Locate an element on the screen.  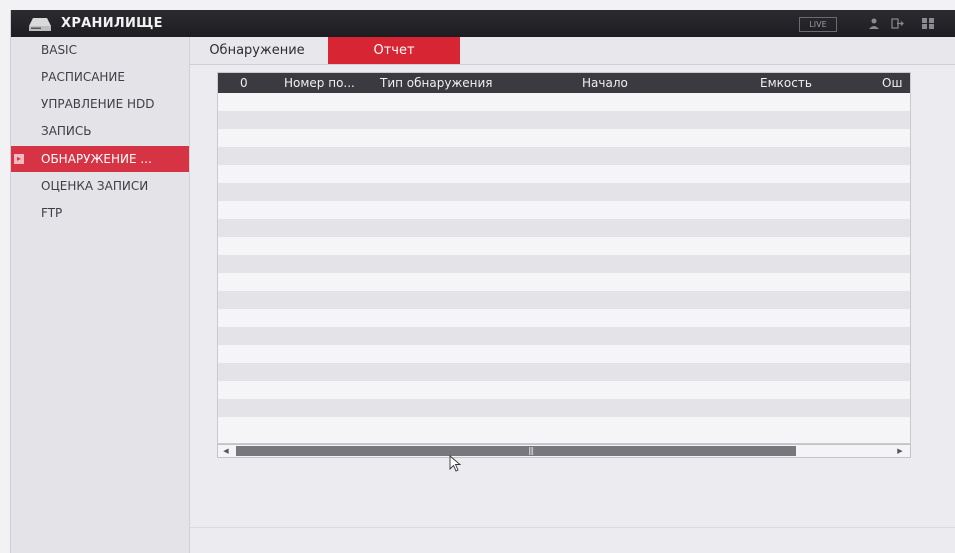
hdd-storage-icon is located at coordinates (40, 24).